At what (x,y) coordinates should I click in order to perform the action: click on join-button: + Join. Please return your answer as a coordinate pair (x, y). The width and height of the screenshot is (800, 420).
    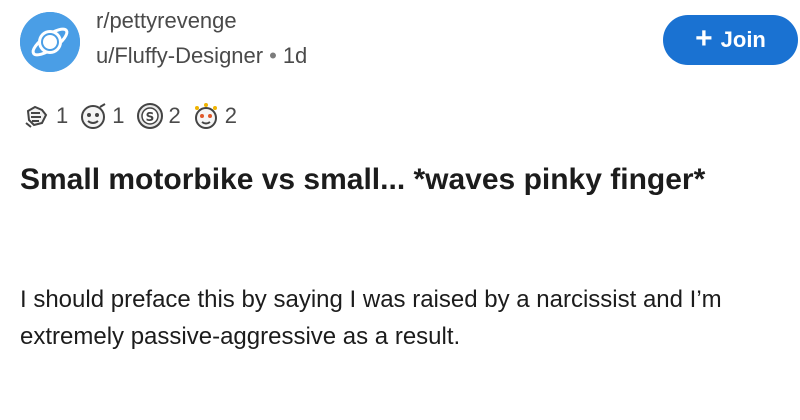
    Looking at the image, I should click on (730, 40).